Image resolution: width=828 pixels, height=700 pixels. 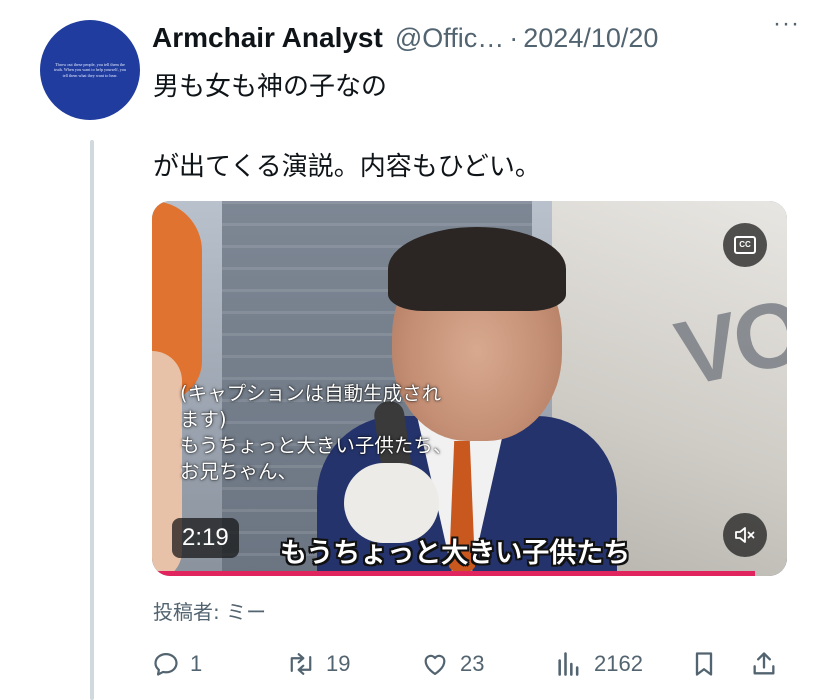 What do you see at coordinates (239, 471) in the screenshot?
I see `caption-line: お兄ちゃん、` at bounding box center [239, 471].